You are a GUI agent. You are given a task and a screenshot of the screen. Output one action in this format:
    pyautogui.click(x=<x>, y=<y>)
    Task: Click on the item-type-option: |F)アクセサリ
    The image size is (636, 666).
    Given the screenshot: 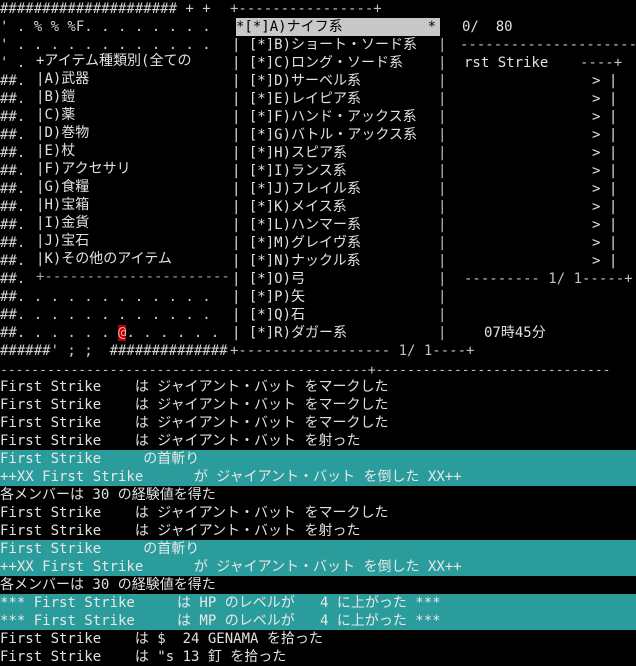 What is the action you would take?
    pyautogui.click(x=83, y=169)
    